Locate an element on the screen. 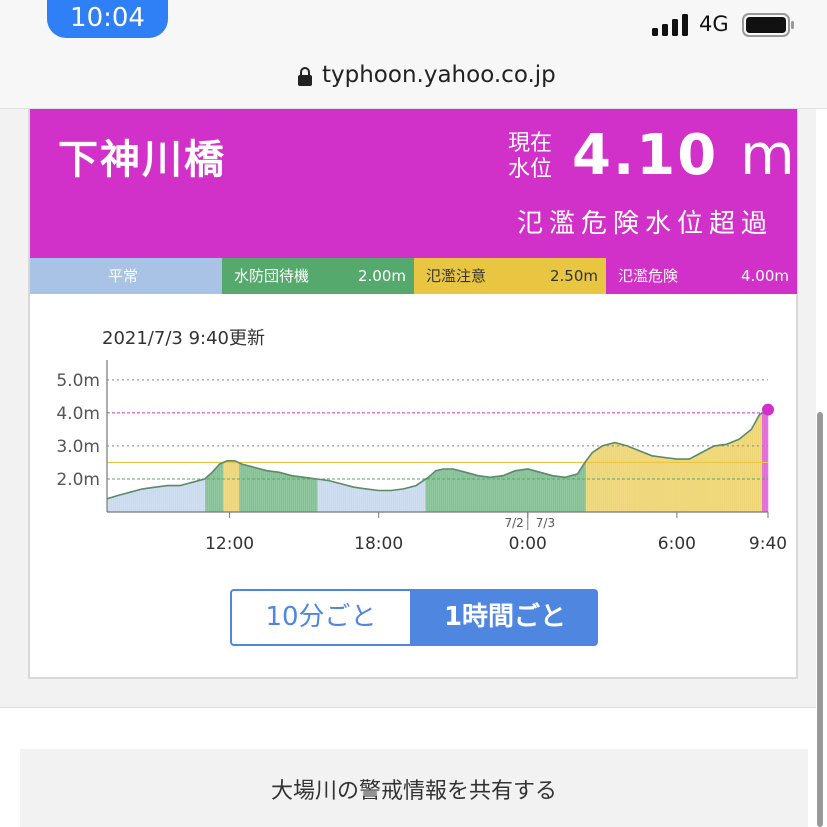  current-level: 4.10 m is located at coordinates (684, 155).